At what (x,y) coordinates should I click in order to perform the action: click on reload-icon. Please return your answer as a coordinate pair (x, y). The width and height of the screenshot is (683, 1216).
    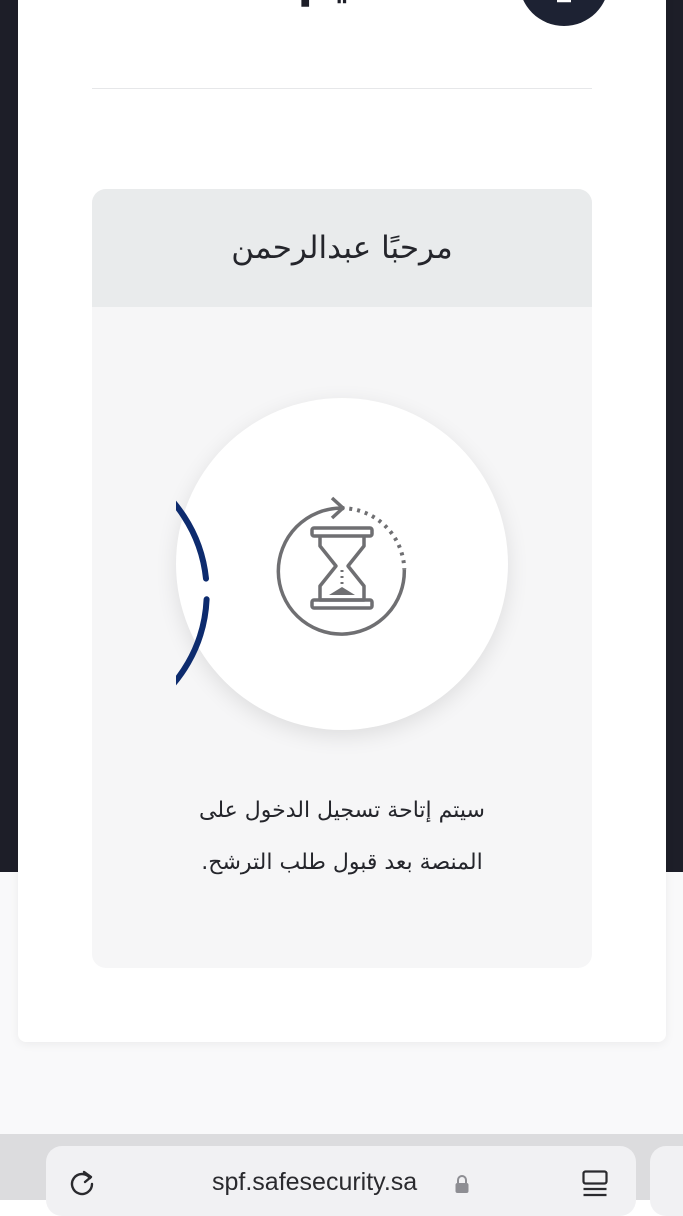
    Looking at the image, I should click on (82, 1182).